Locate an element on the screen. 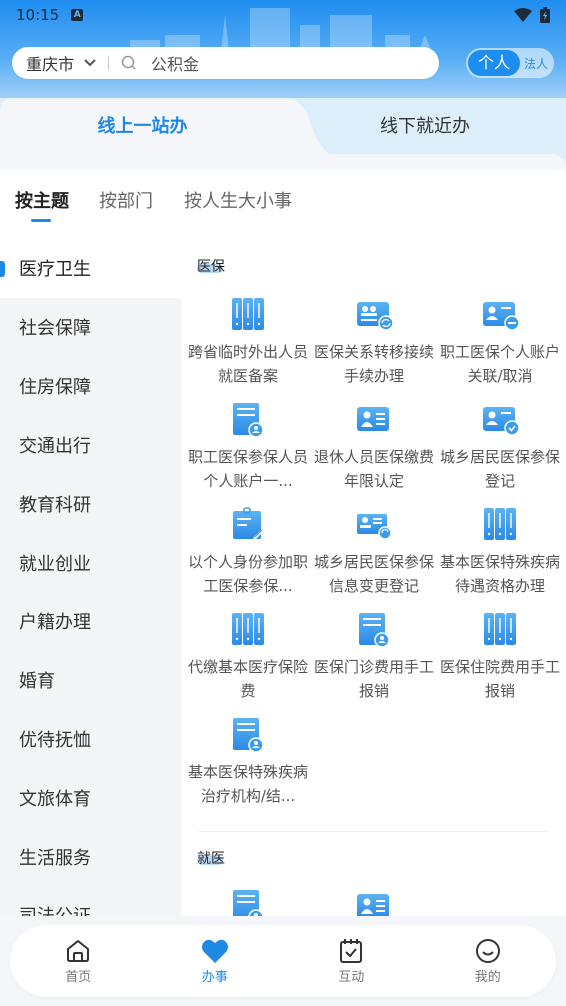  nav-home: 首页 is located at coordinates (78, 961).